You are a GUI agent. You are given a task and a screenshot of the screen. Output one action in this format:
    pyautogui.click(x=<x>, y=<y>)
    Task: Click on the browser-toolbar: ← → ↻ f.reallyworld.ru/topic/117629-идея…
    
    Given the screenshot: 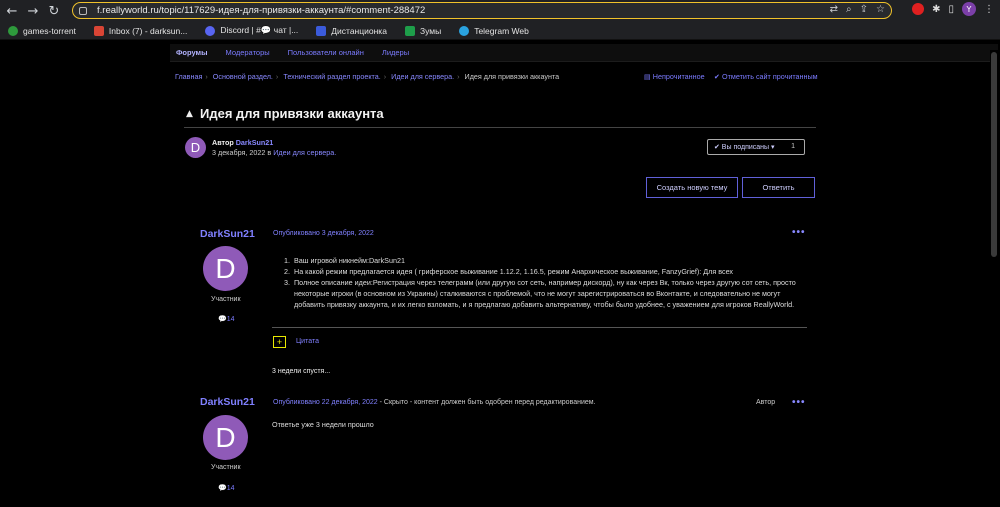 What is the action you would take?
    pyautogui.click(x=500, y=11)
    